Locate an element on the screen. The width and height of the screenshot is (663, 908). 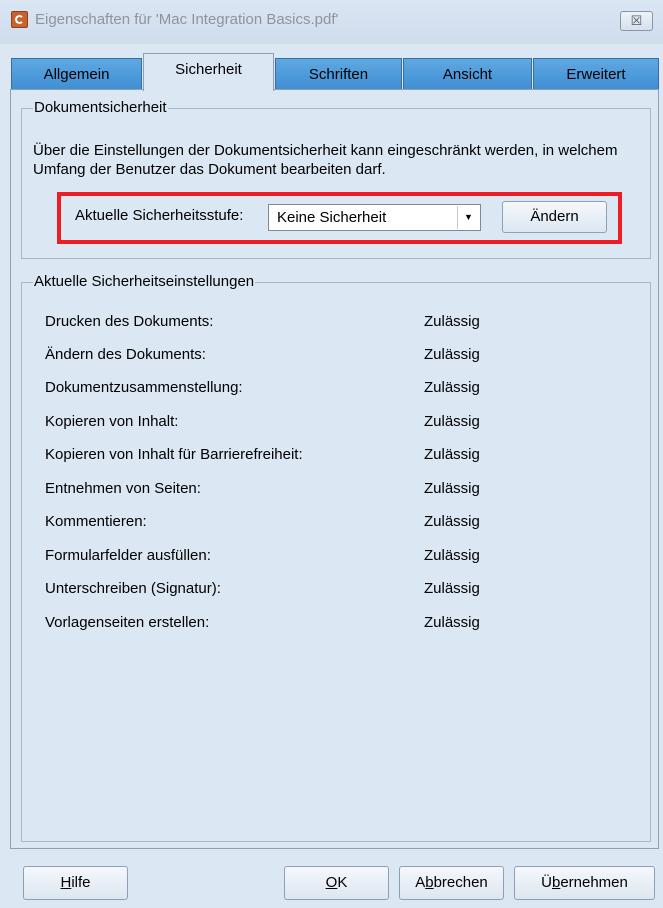
setting-value-extract-pages: Zulässig is located at coordinates (452, 488).